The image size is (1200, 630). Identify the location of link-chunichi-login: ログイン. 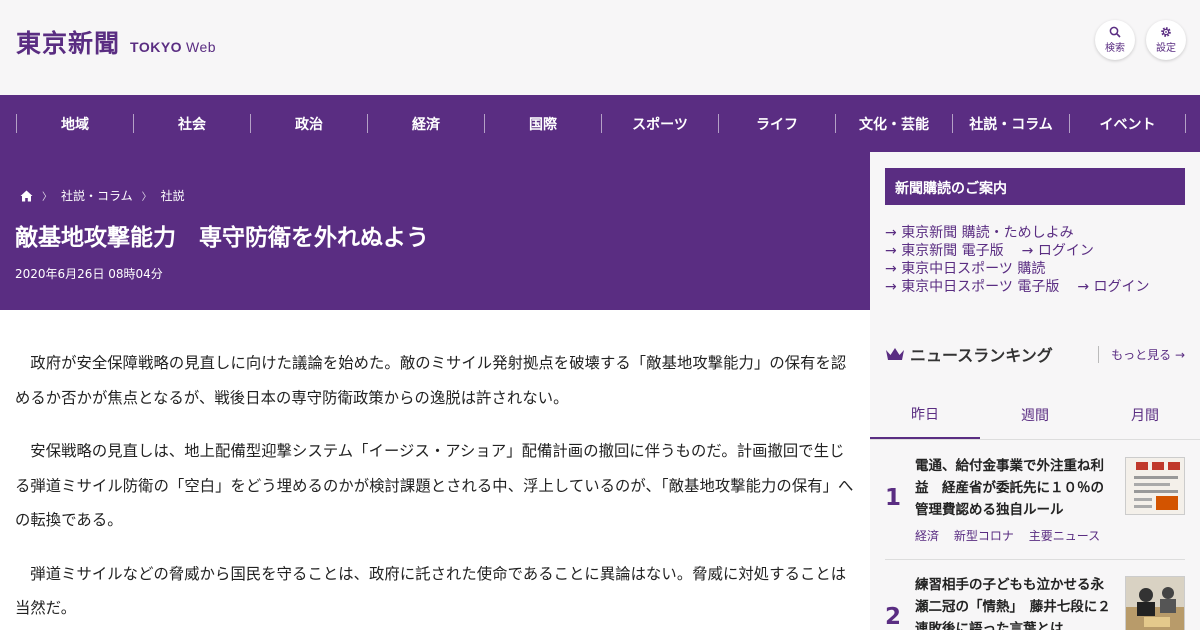
(1113, 287).